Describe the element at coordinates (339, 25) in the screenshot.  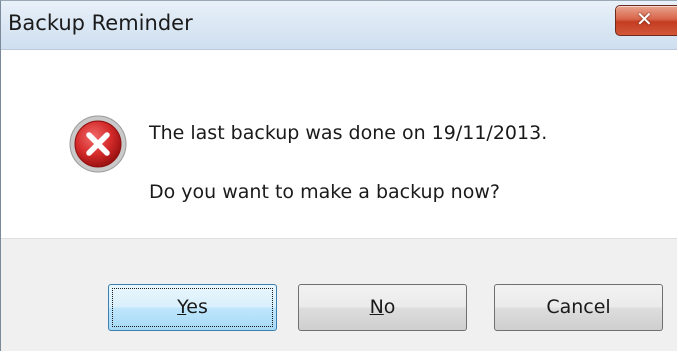
I see `title-bar: Backup Reminder ✕` at that location.